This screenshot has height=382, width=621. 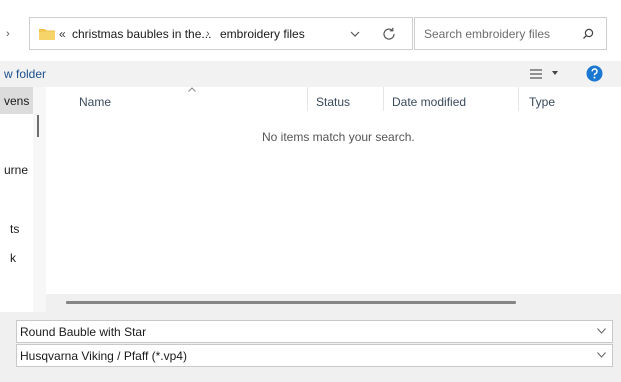 I want to click on refresh-icon, so click(x=389, y=34).